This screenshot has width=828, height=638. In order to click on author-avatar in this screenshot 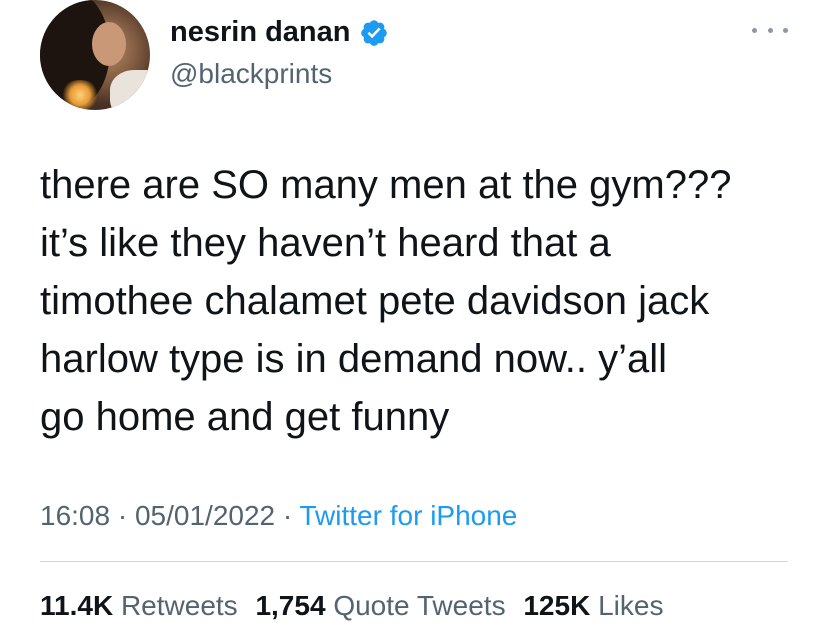, I will do `click(95, 55)`.